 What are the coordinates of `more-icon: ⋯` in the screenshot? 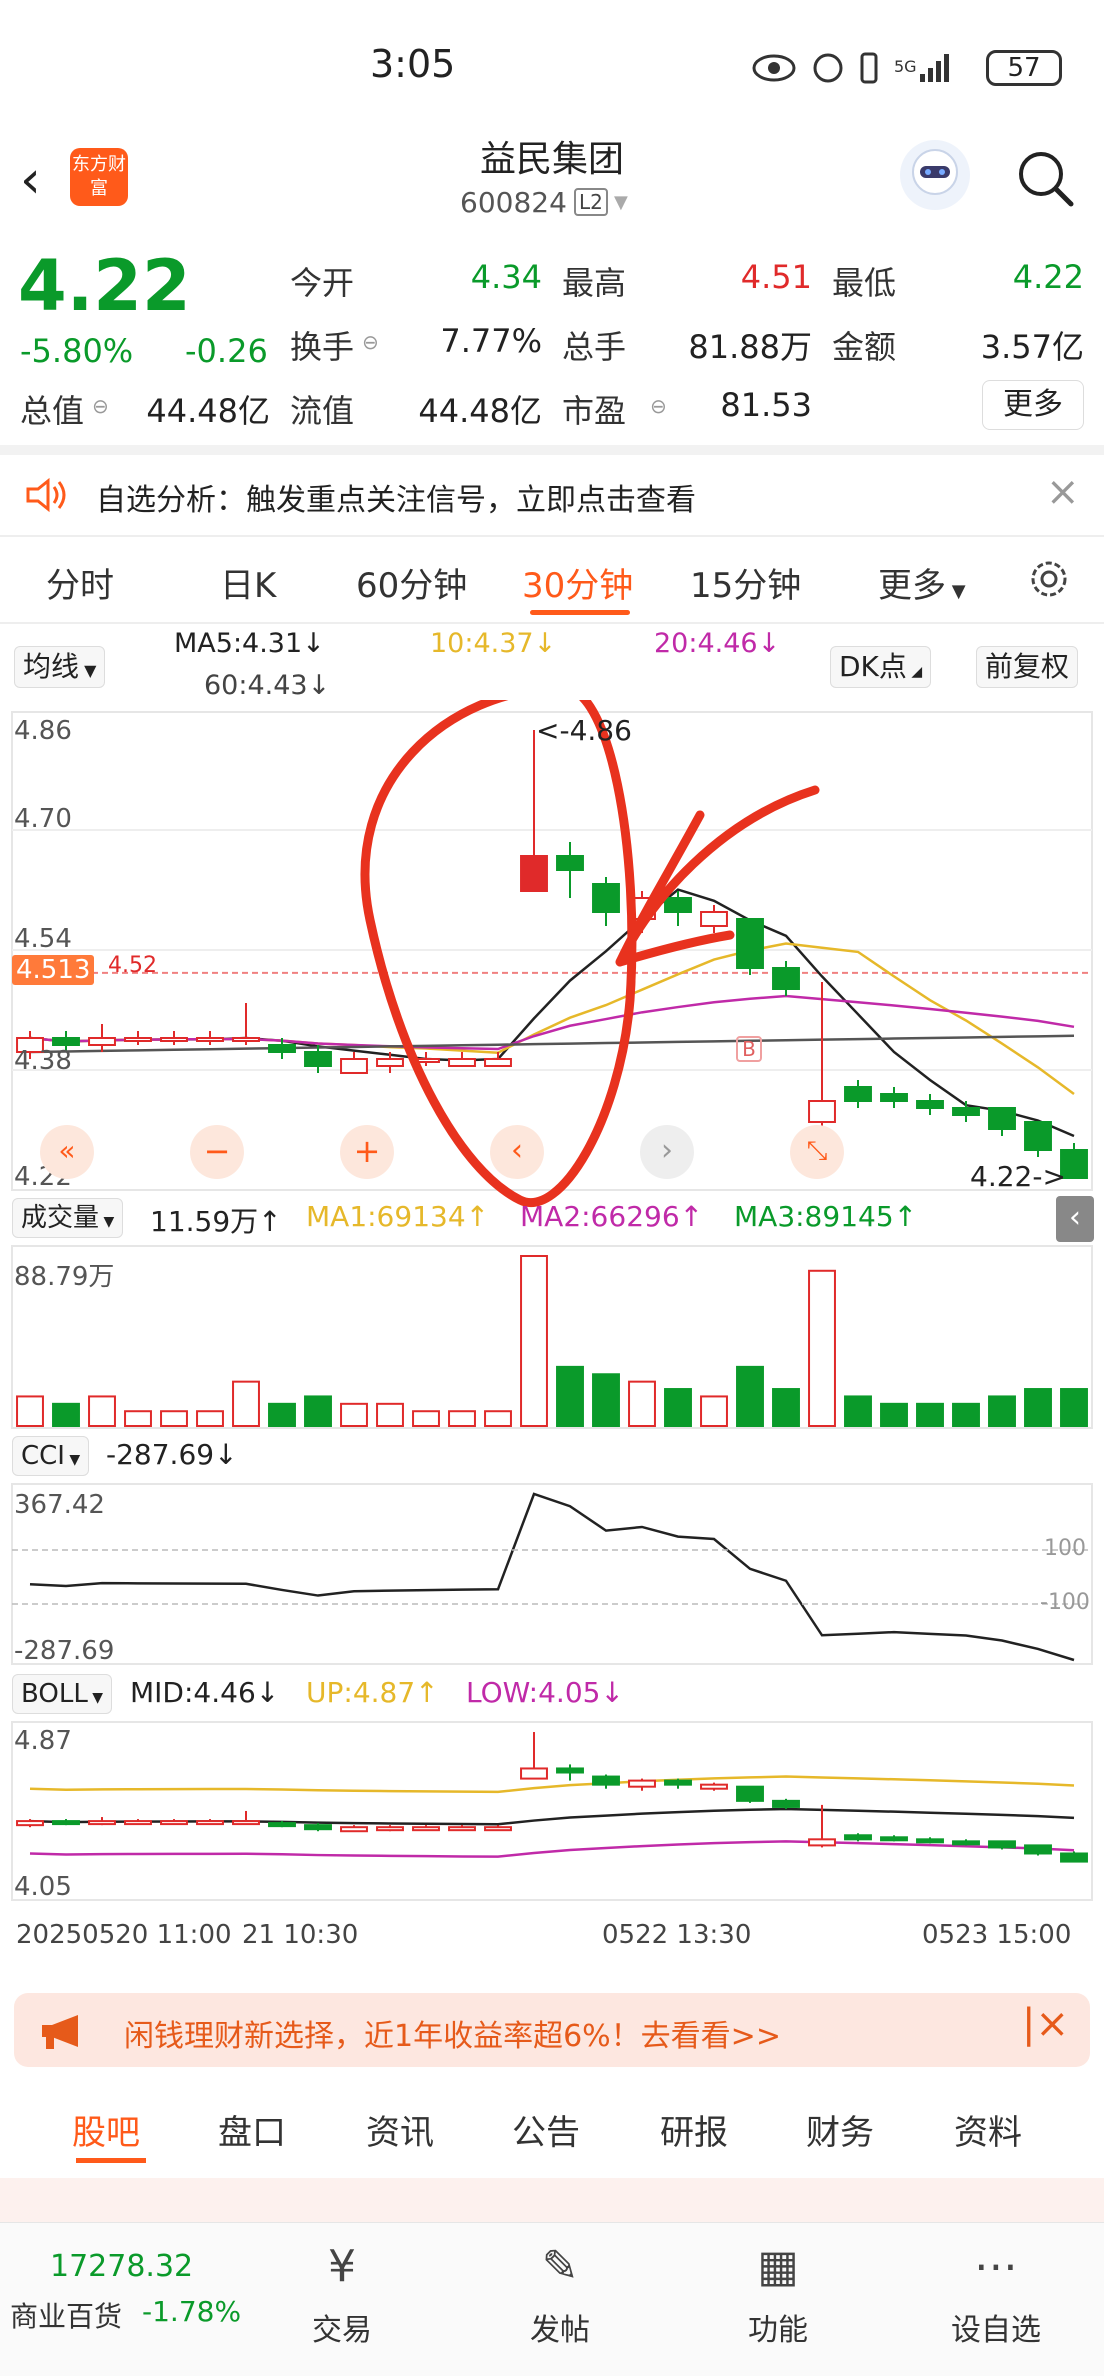 It's located at (996, 2266).